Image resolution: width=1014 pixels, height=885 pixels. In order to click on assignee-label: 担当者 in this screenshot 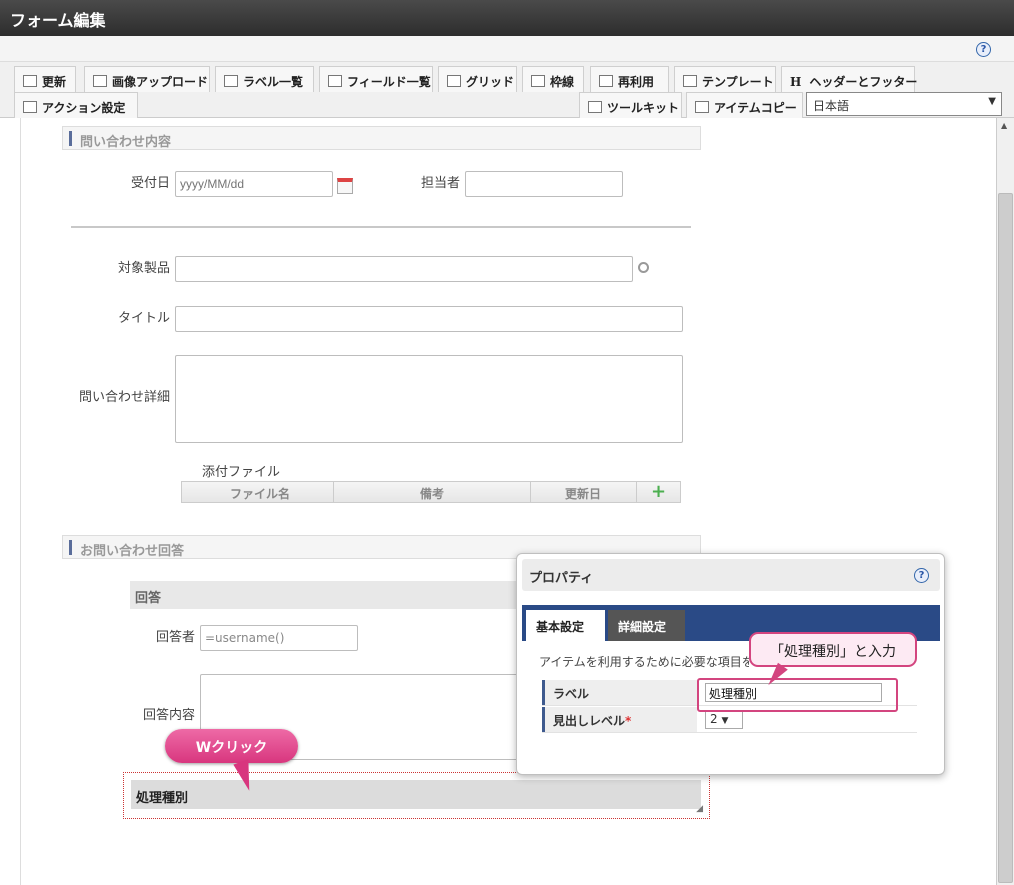, I will do `click(440, 183)`.